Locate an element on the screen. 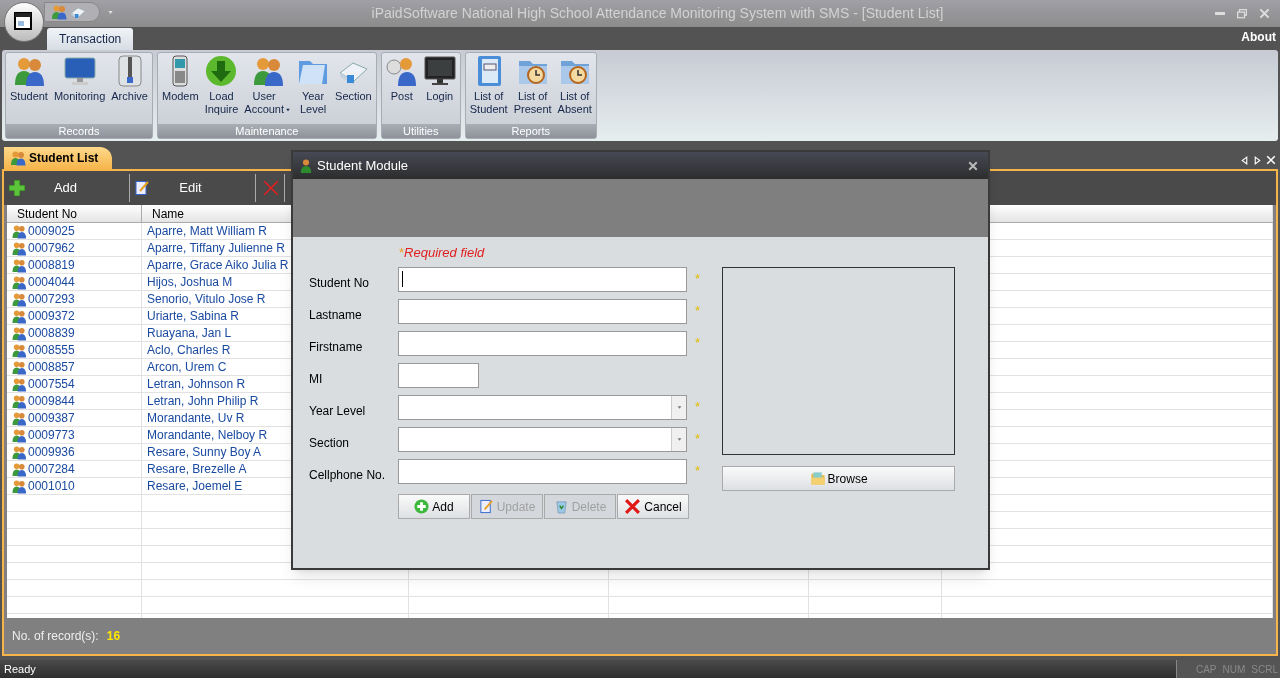 The image size is (1280, 678). table-cell: 0009372 is located at coordinates (74, 316).